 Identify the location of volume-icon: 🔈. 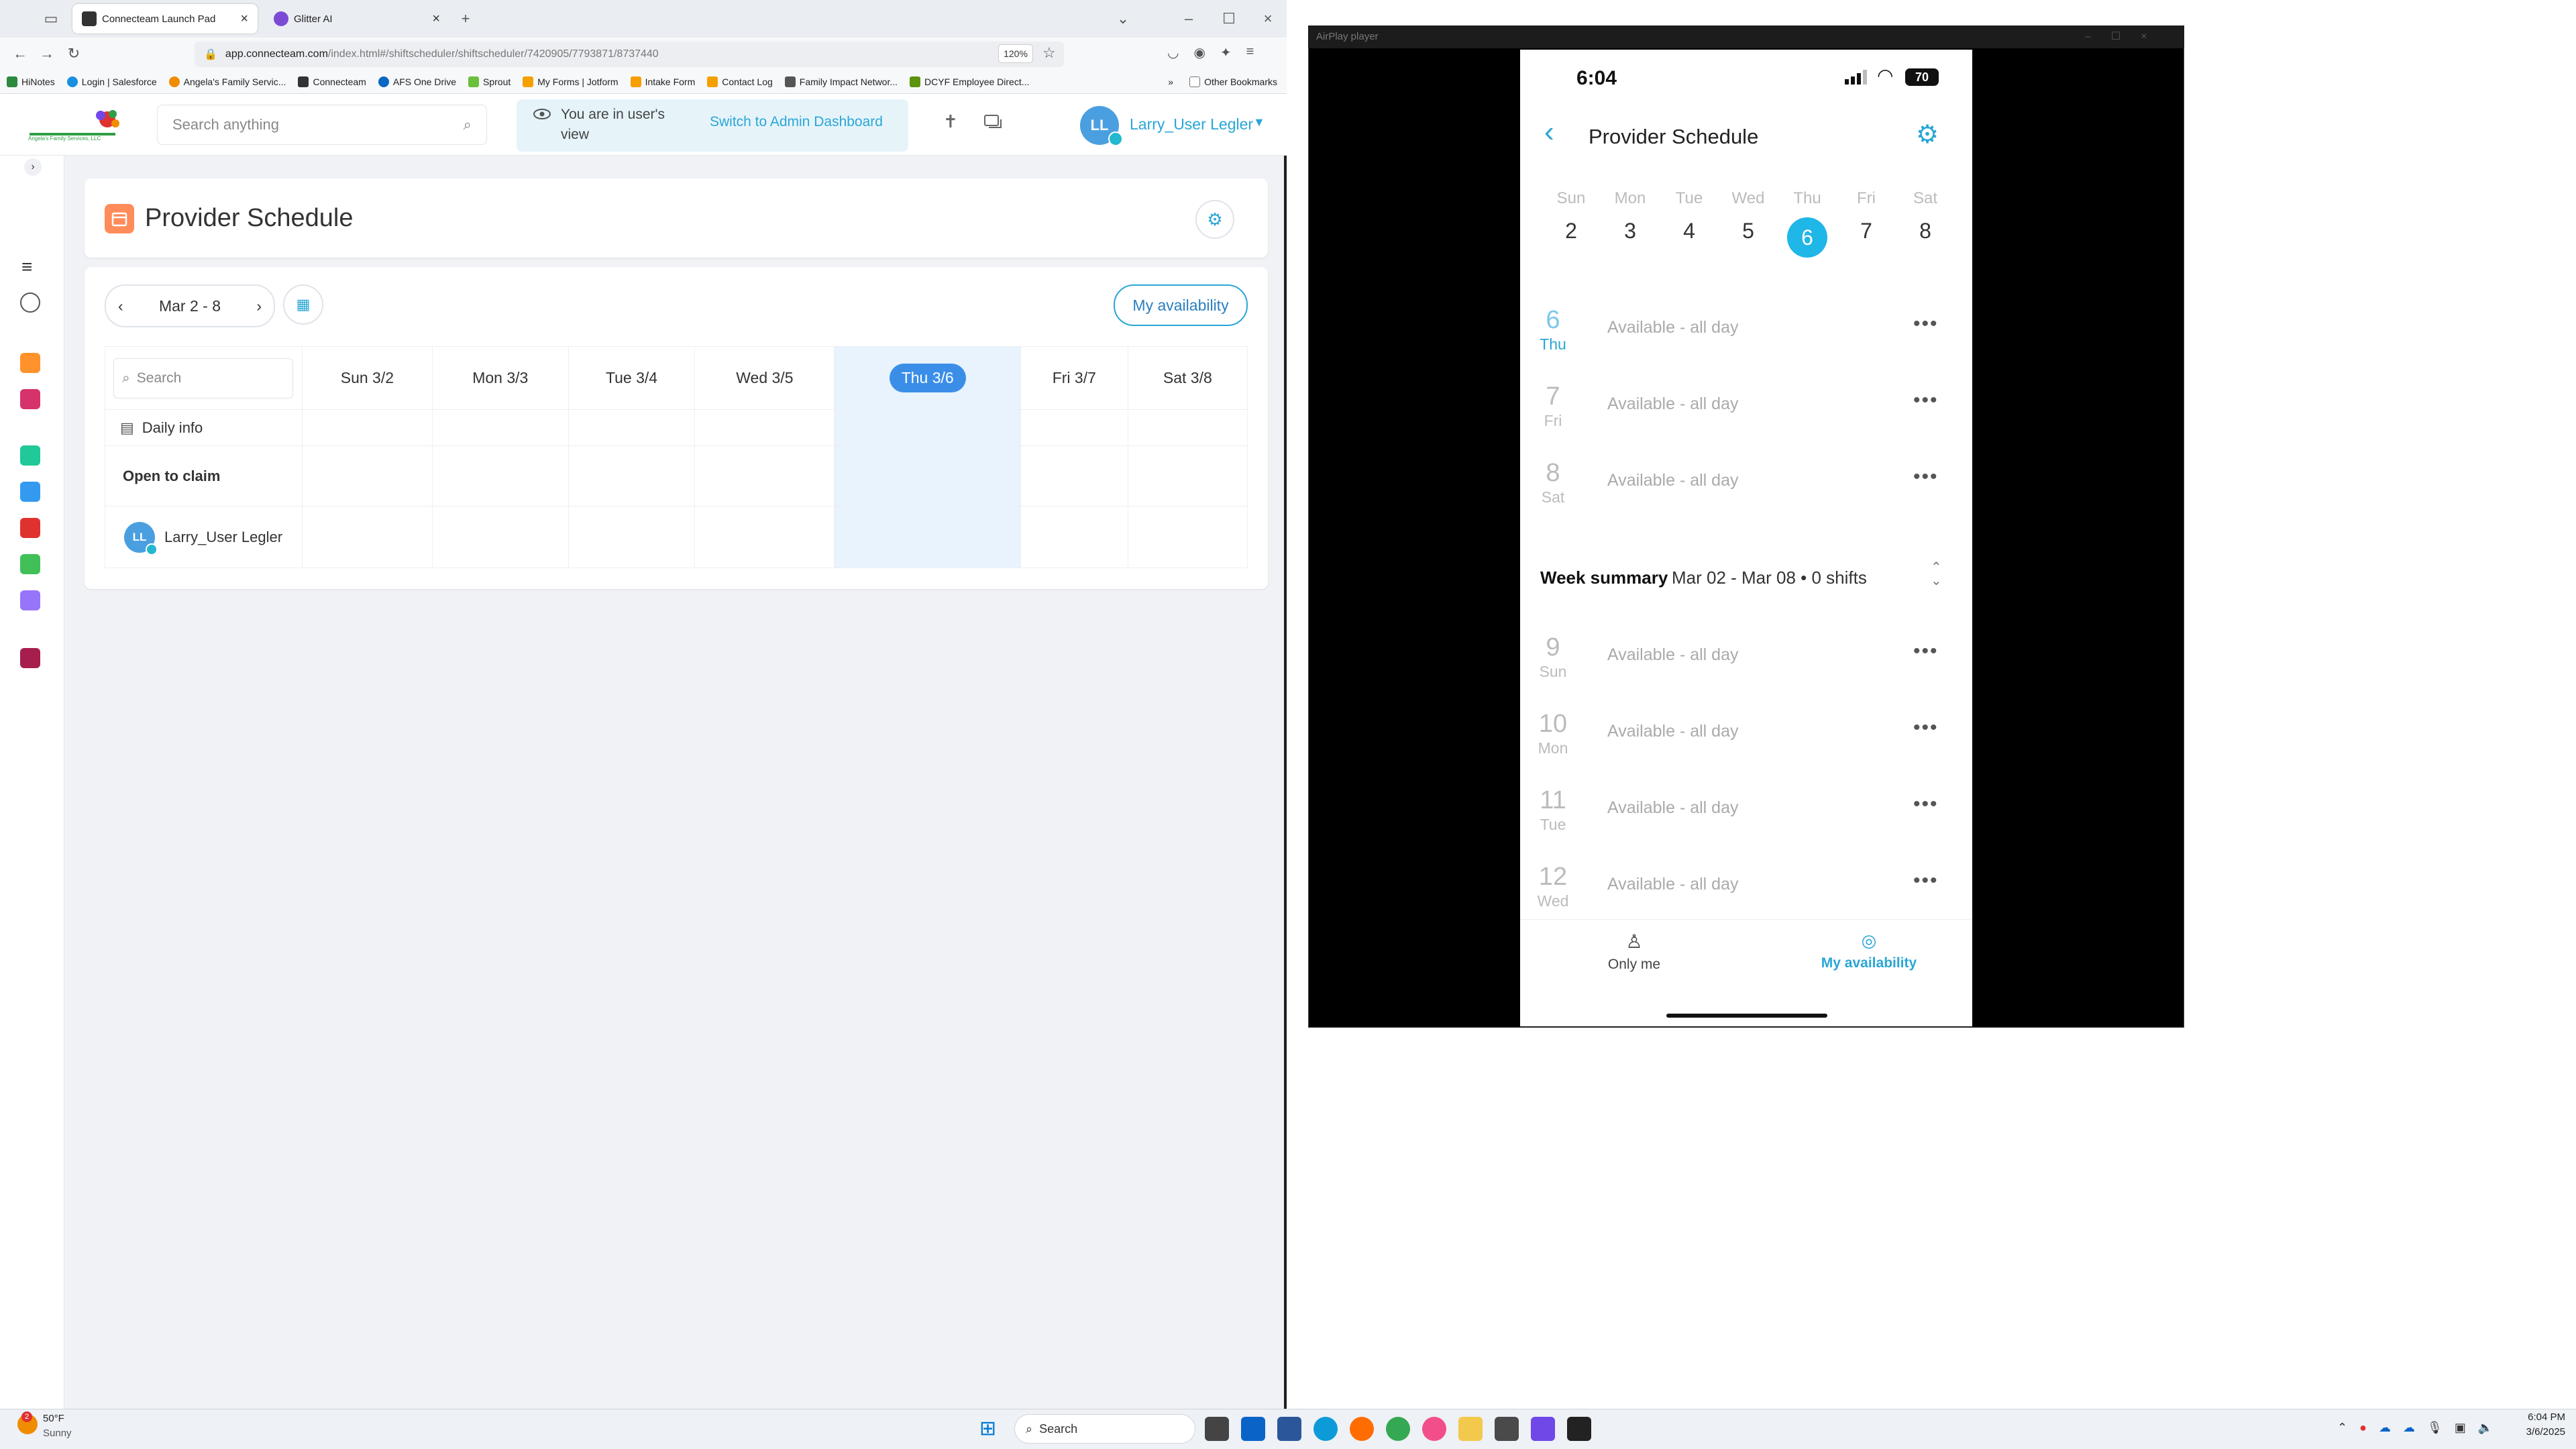
(2485, 1428).